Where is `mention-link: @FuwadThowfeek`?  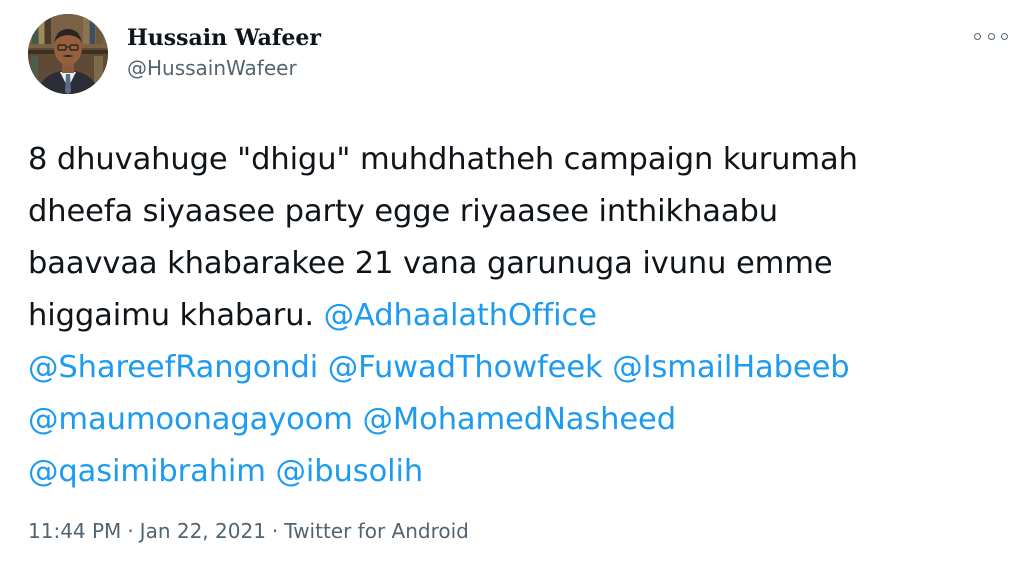
mention-link: @FuwadThowfeek is located at coordinates (465, 367).